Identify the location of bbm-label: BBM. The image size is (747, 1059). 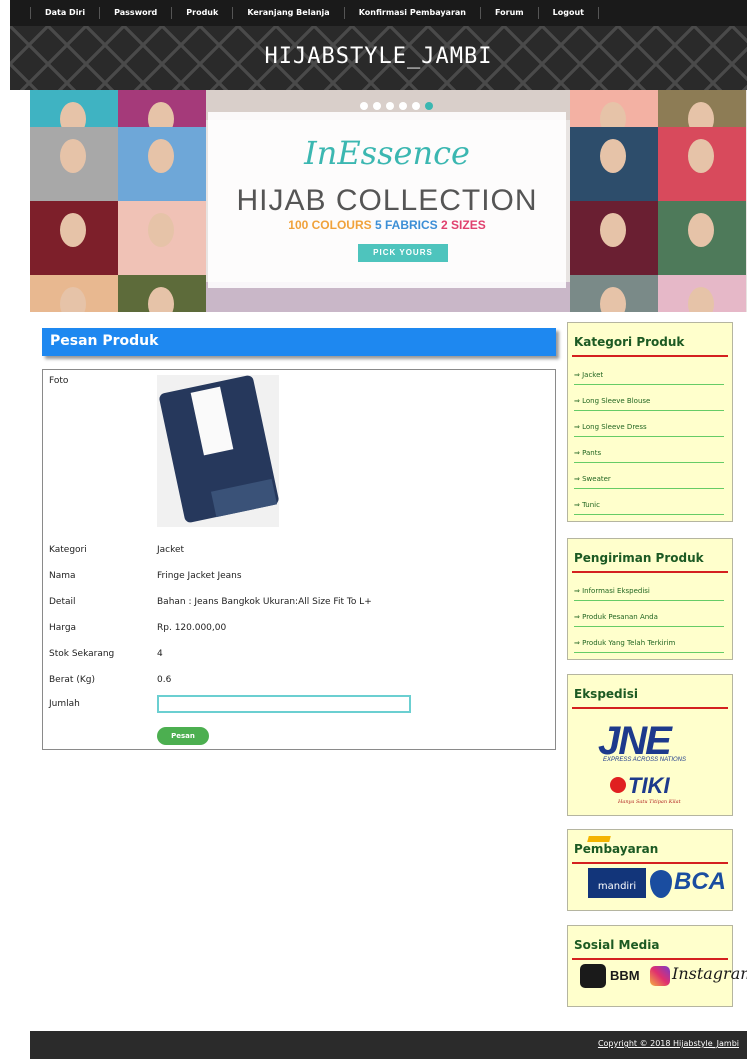
(625, 975).